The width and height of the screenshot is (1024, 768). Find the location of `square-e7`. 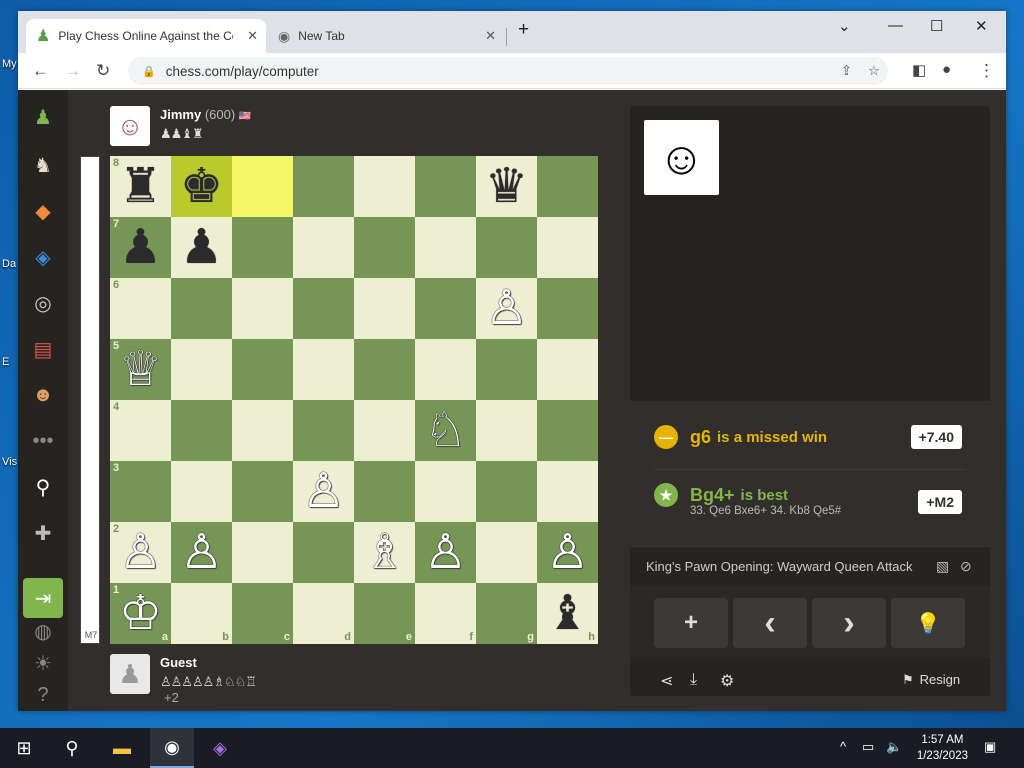

square-e7 is located at coordinates (384, 247).